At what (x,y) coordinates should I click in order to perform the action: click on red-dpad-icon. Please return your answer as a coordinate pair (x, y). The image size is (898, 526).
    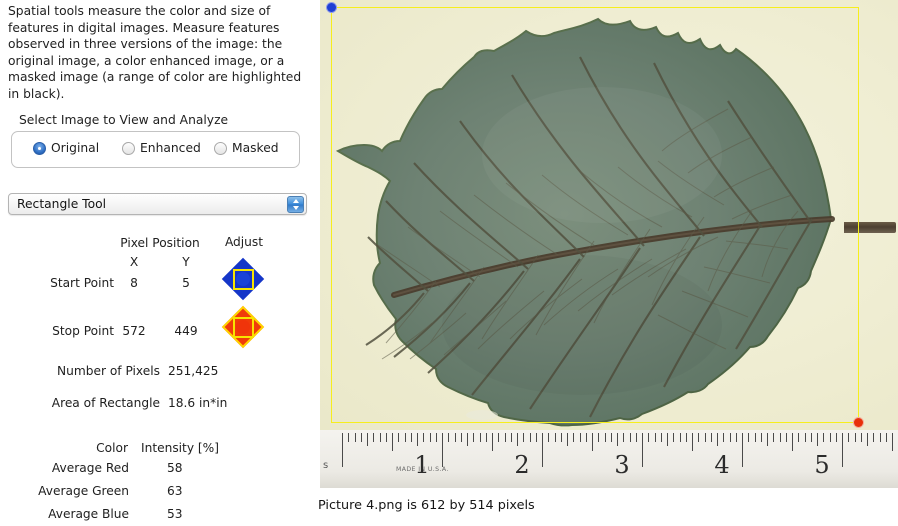
    Looking at the image, I should click on (243, 327).